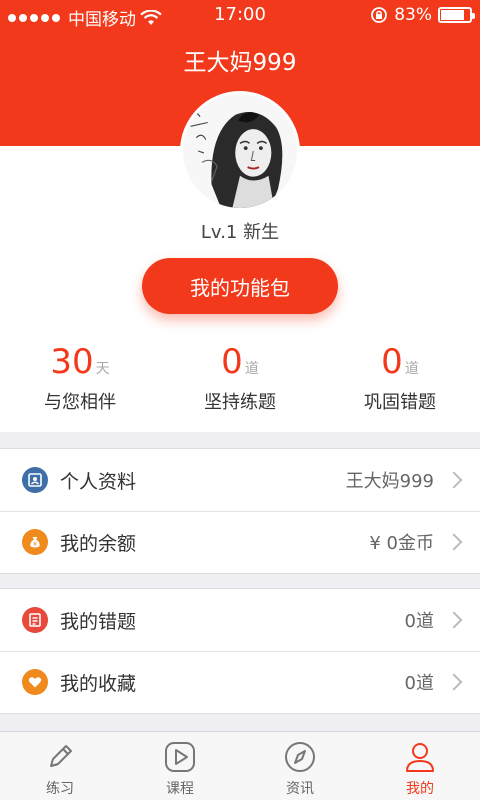  I want to click on battery-icon, so click(456, 15).